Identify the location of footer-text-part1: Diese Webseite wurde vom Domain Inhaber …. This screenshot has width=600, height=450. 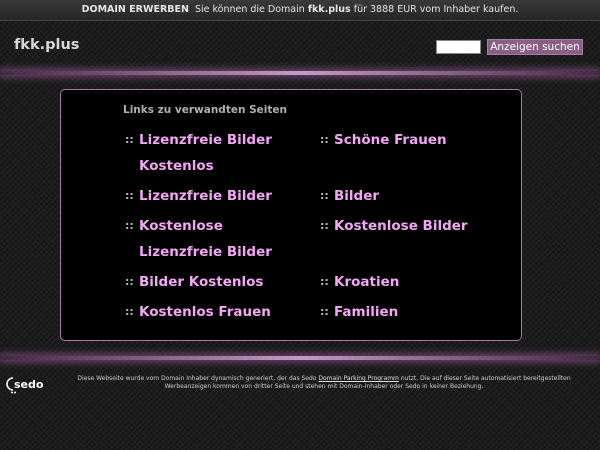
(197, 378).